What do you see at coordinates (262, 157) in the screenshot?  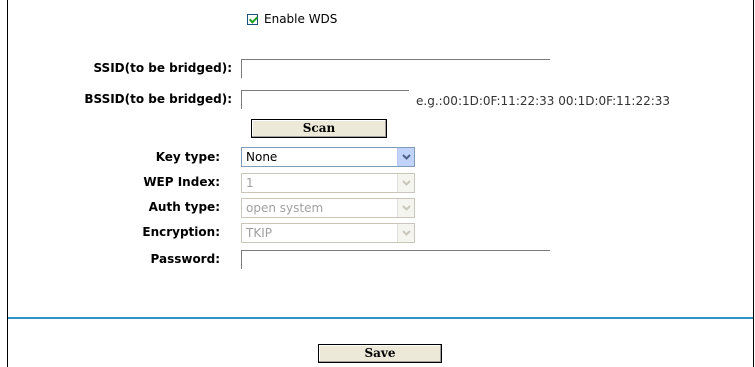 I see `key-type-value: None` at bounding box center [262, 157].